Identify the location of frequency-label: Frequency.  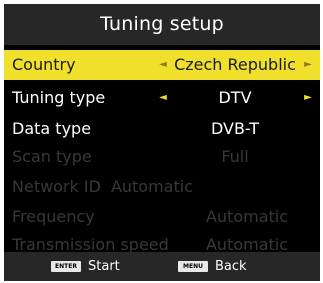
(53, 216).